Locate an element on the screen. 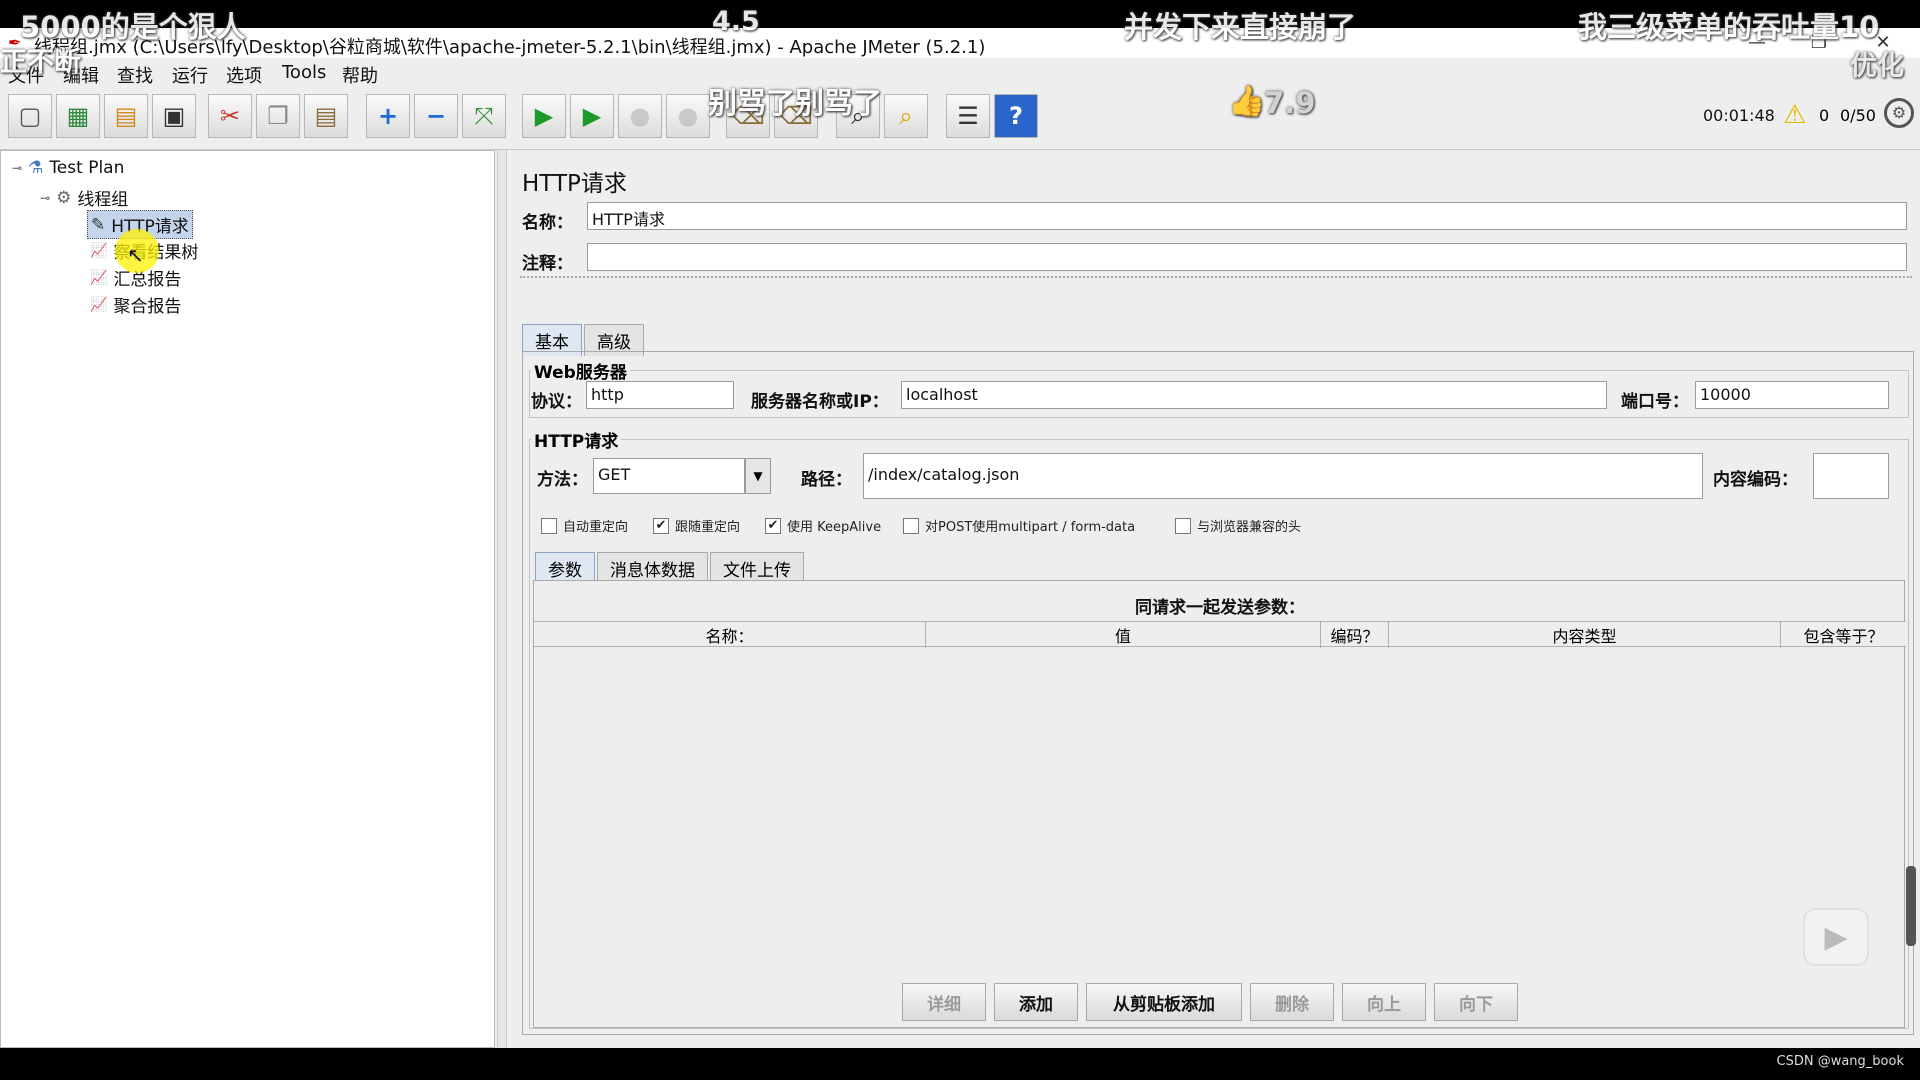  thread-group-icon: ⚙ is located at coordinates (64, 197).